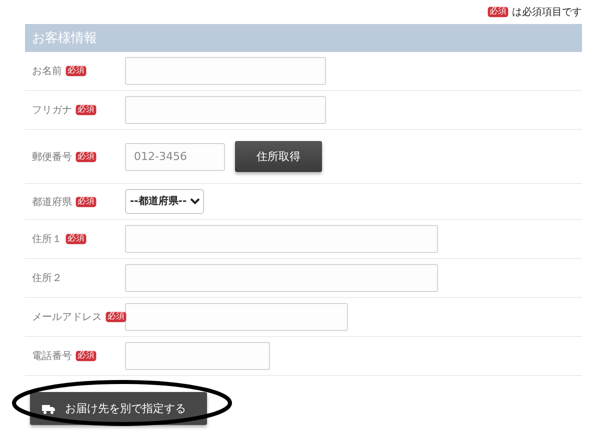 The width and height of the screenshot is (600, 435). I want to click on address-lookup-button: 住所取得, so click(278, 156).